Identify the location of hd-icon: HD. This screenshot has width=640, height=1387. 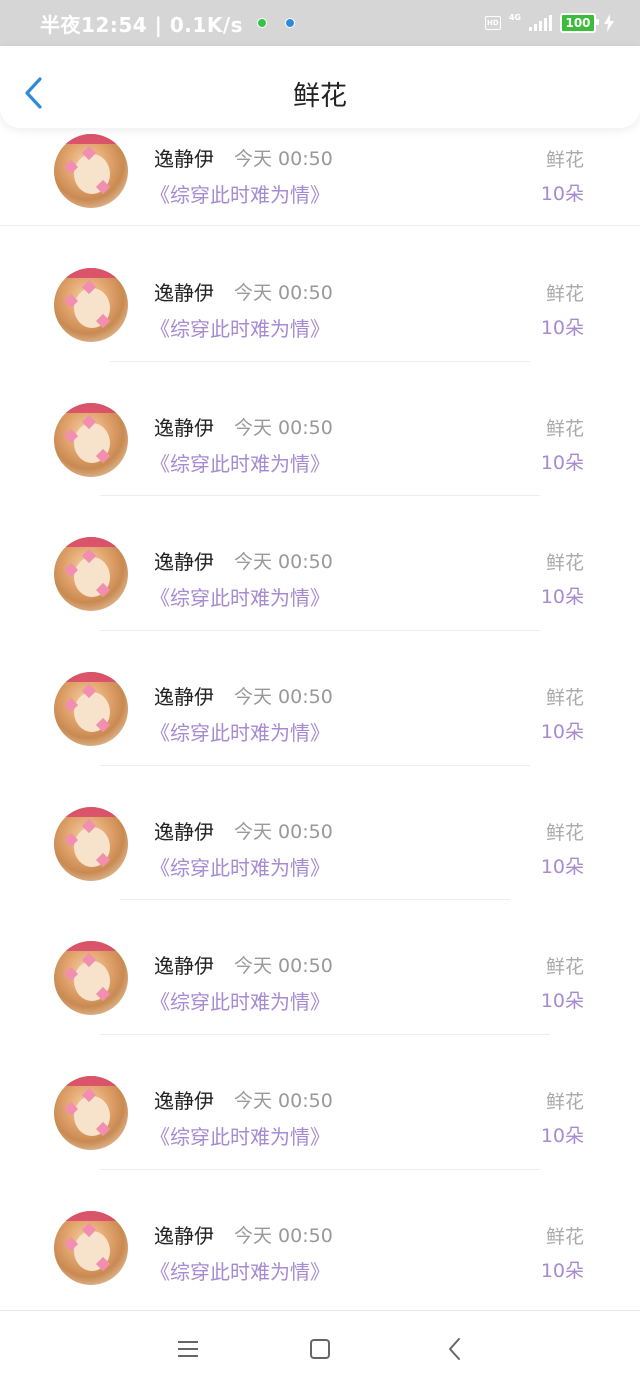
(492, 23).